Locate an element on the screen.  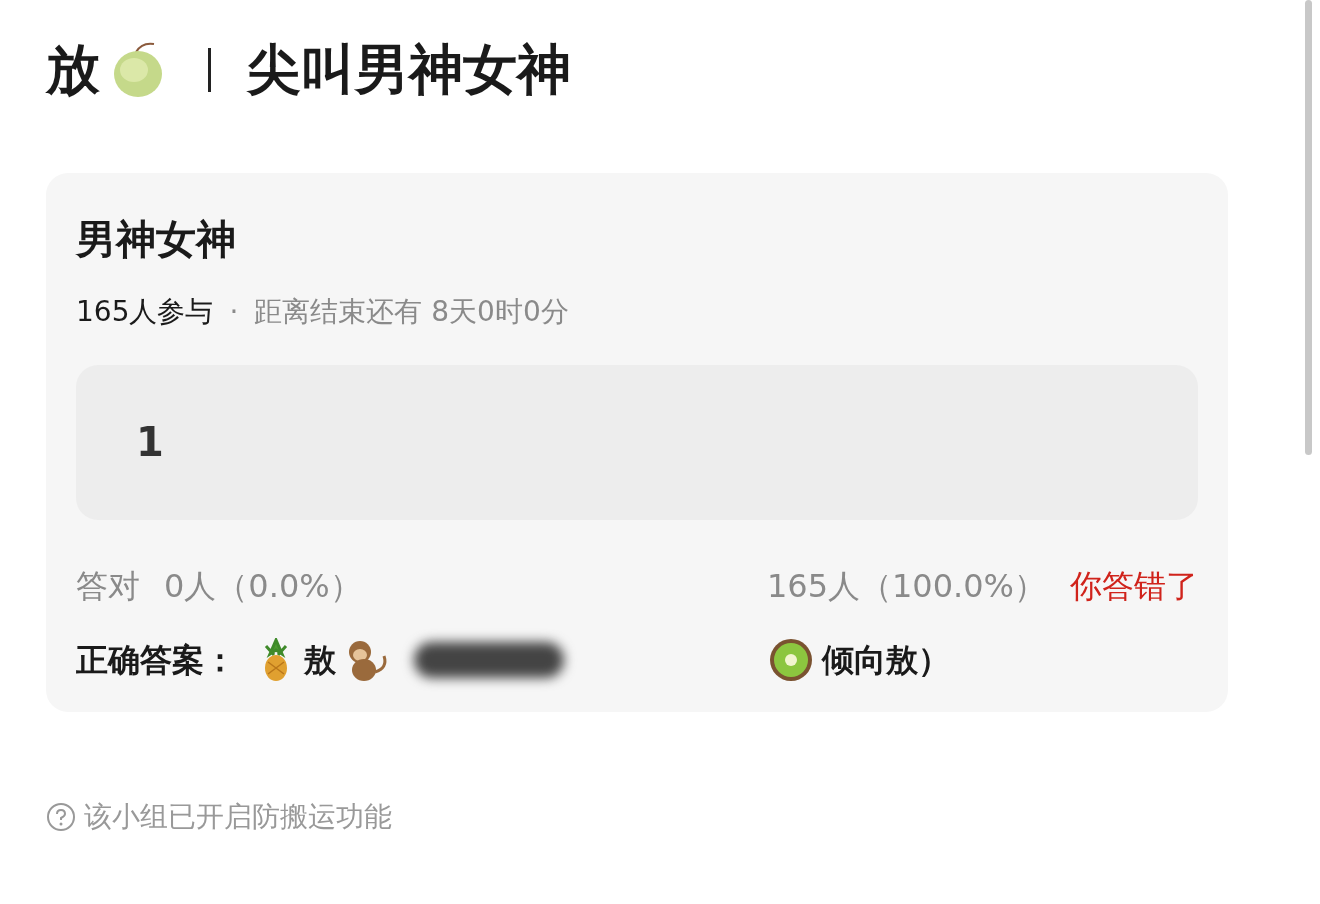
kiwi-icon is located at coordinates (791, 659).